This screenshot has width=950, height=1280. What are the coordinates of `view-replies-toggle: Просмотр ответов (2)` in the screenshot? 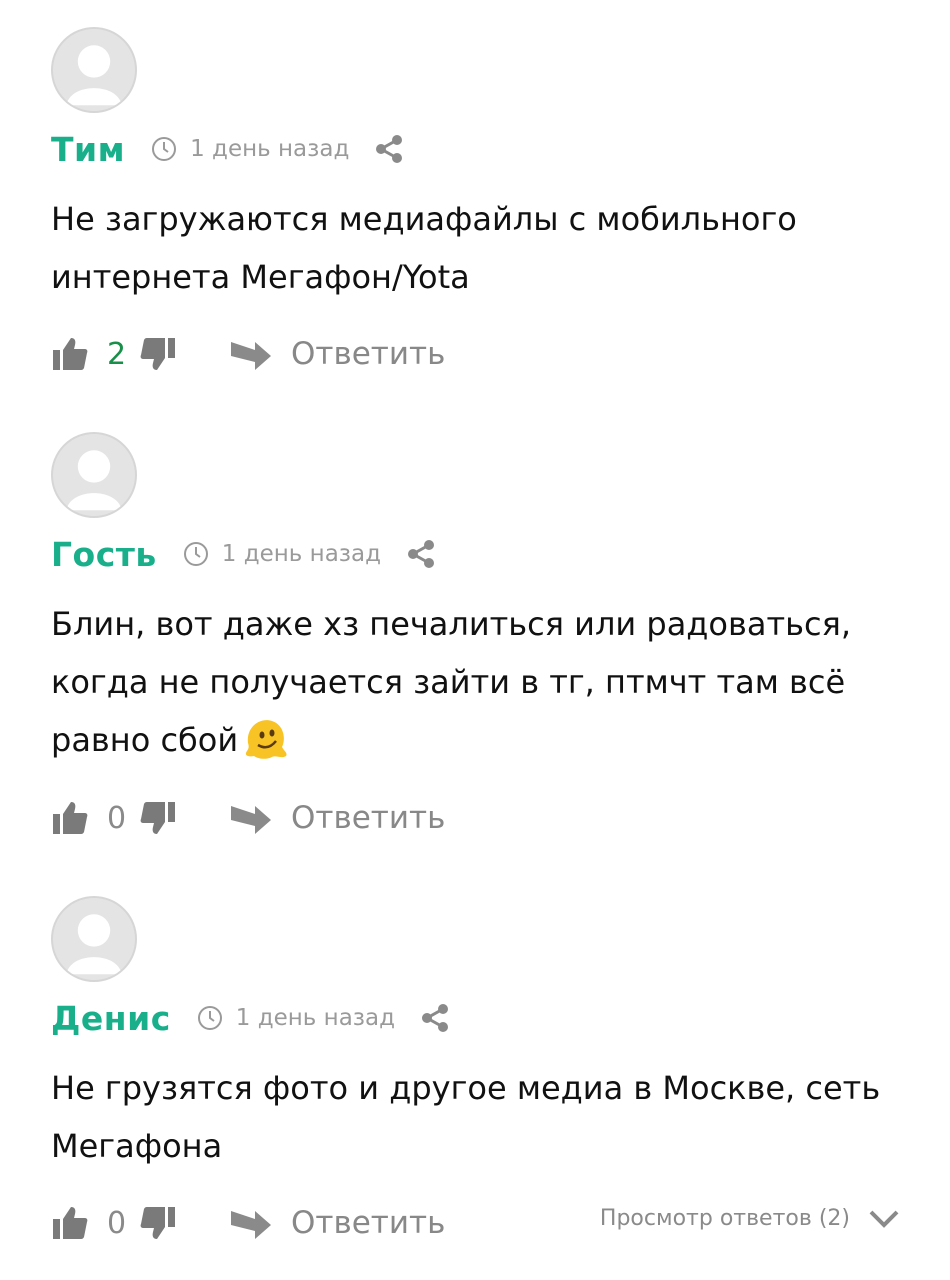 It's located at (750, 1218).